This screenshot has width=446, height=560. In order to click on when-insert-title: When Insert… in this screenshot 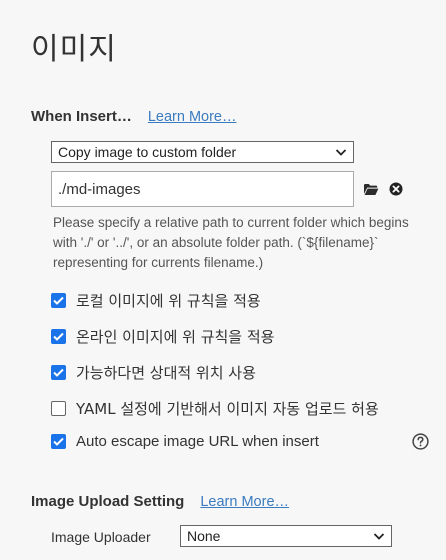, I will do `click(81, 116)`.